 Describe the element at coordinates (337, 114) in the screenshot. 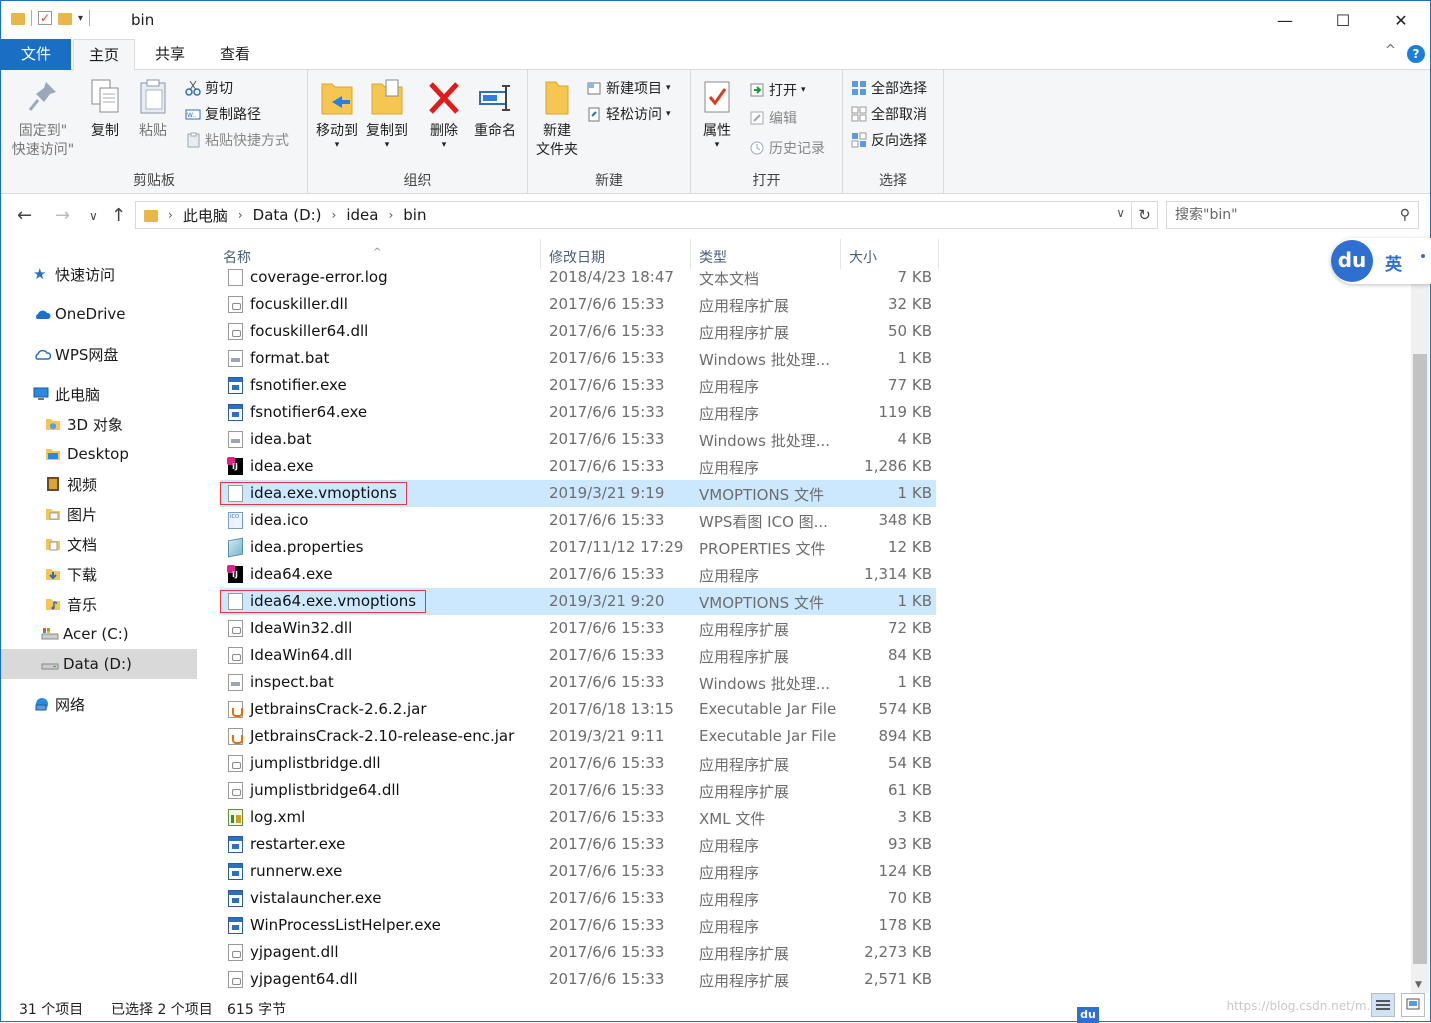

I see `move-to-button: 移动到 ▾` at that location.